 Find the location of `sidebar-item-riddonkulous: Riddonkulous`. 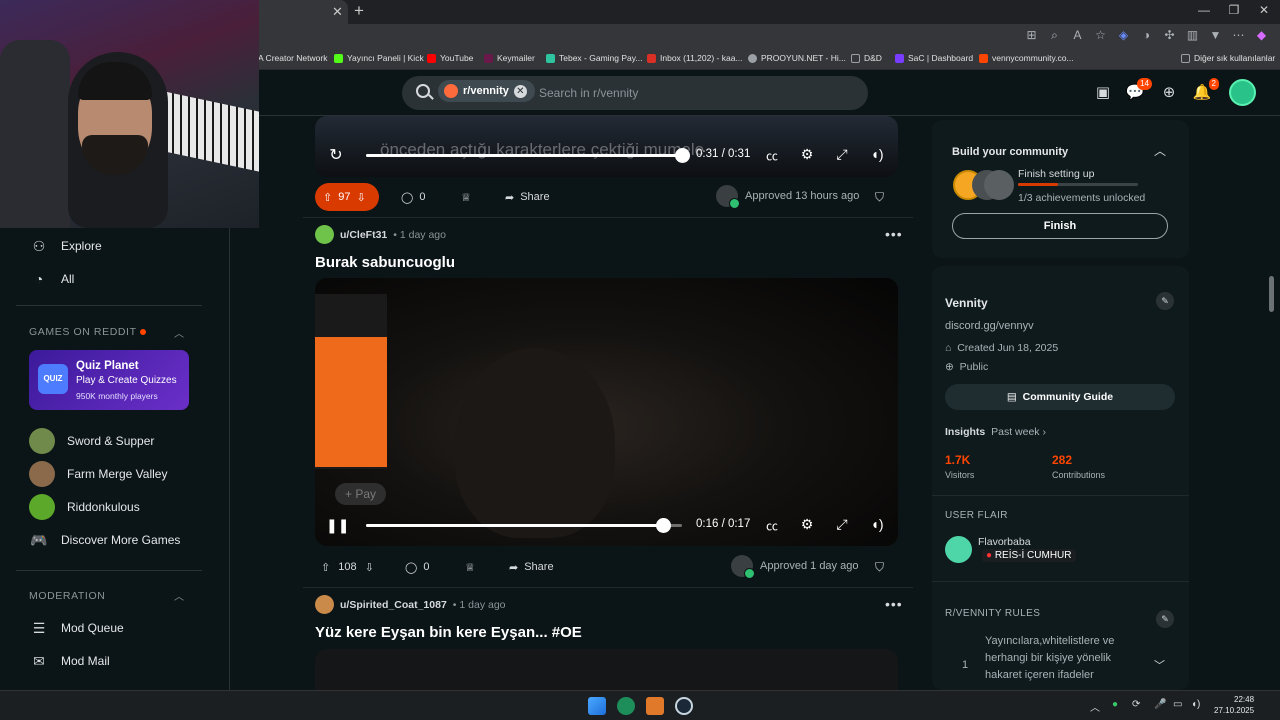

sidebar-item-riddonkulous: Riddonkulous is located at coordinates (84, 507).